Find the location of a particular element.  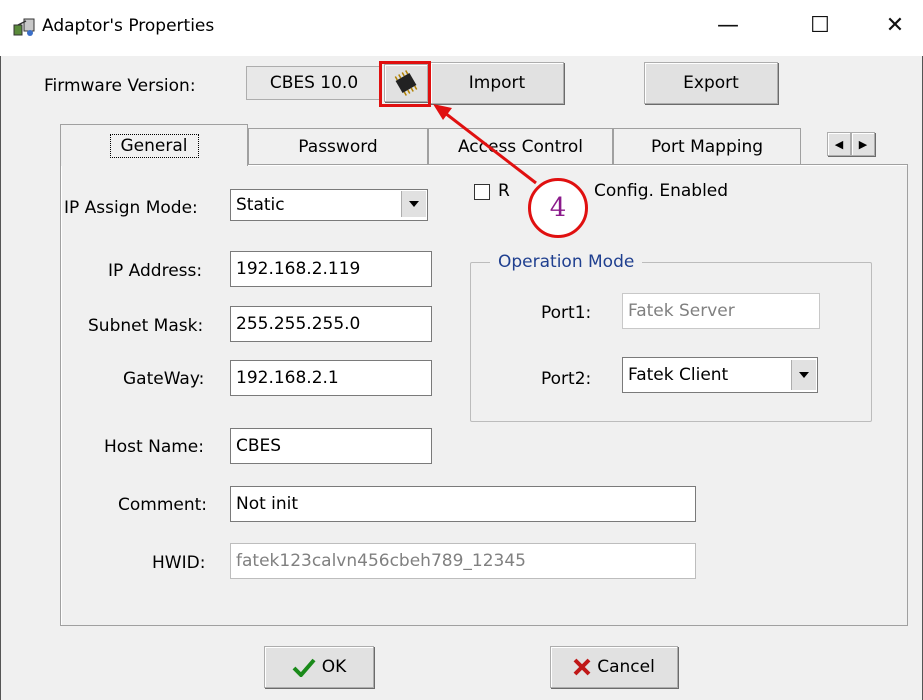

cancel-button: Cancel is located at coordinates (614, 667).